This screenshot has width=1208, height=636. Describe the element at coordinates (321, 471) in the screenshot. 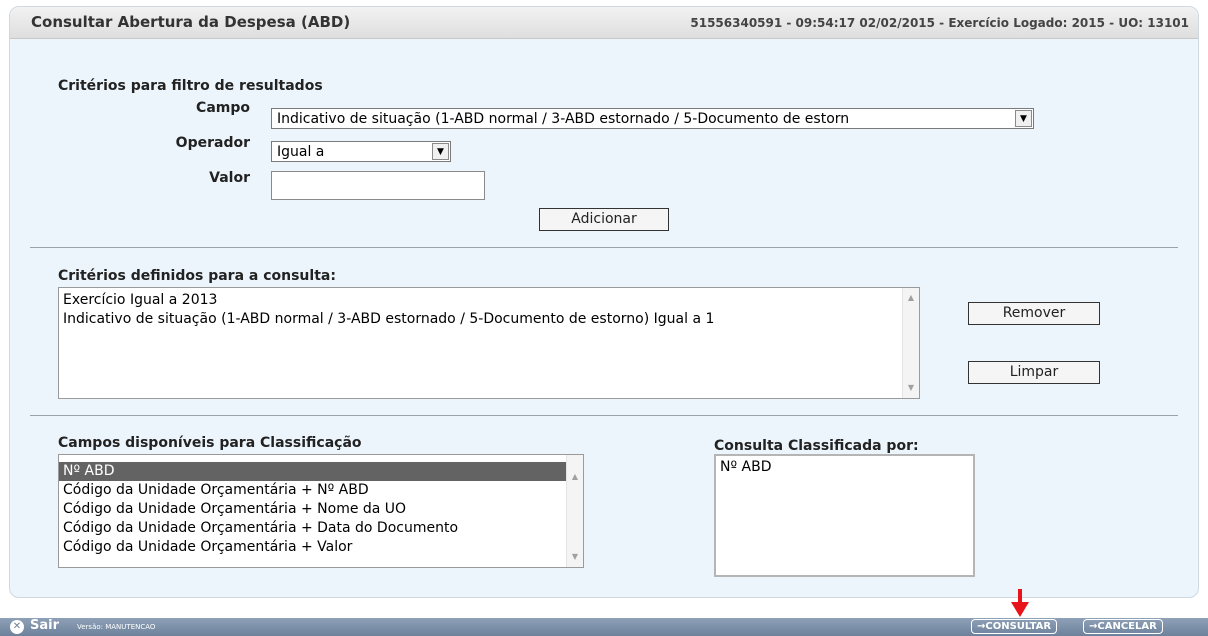

I see `list-item-selected: Nº ABD` at that location.